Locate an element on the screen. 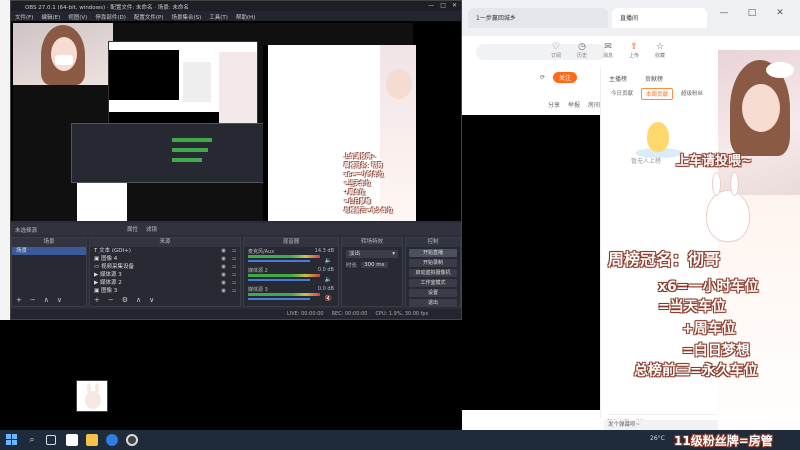 The width and height of the screenshot is (800, 450). source-item: T 文本 (GDI+) ◉ ▫ is located at coordinates (165, 251).